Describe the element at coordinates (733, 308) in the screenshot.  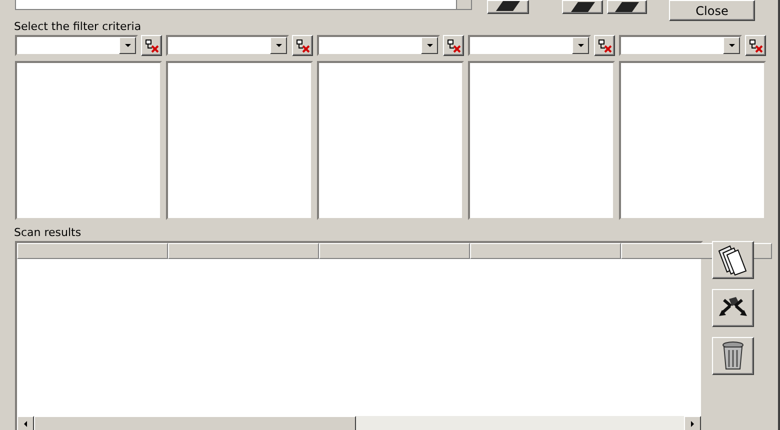
I see `arrows-button` at that location.